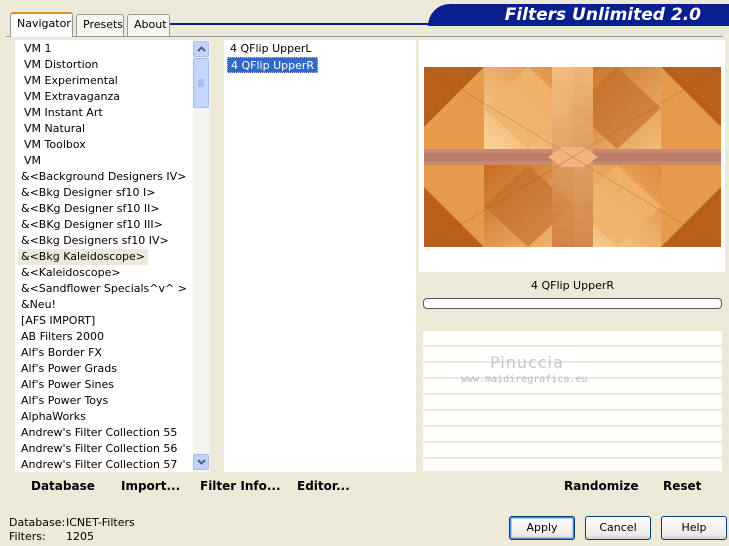  What do you see at coordinates (572, 303) in the screenshot?
I see `progress-bar` at bounding box center [572, 303].